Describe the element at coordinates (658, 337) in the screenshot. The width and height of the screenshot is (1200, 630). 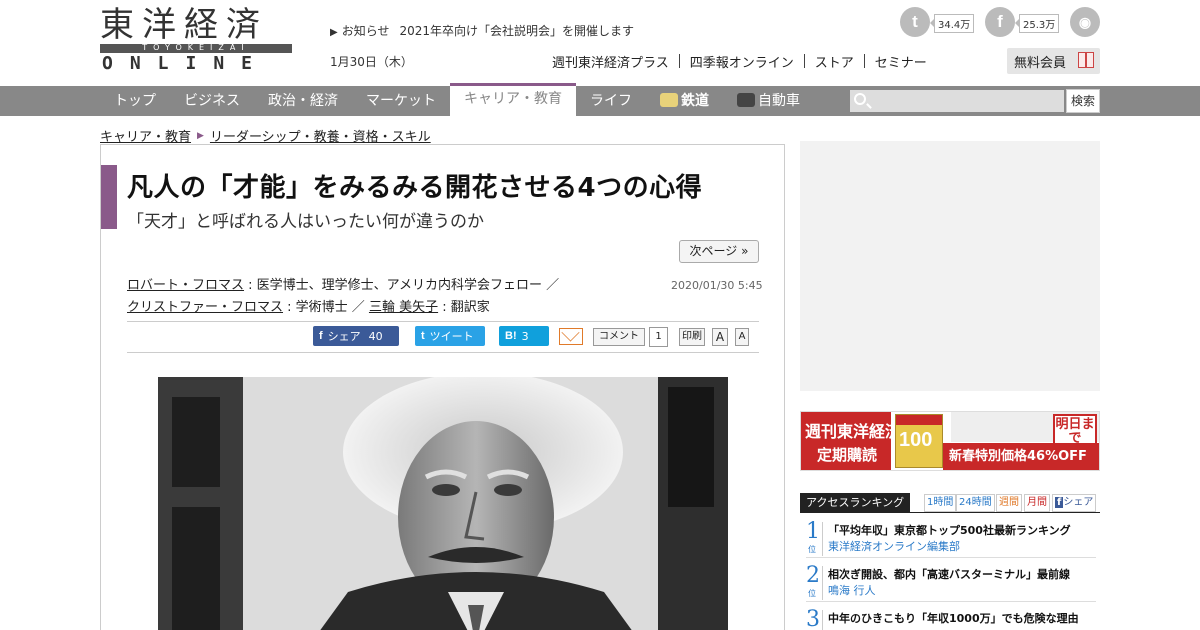
I see `comment-count: 1` at that location.